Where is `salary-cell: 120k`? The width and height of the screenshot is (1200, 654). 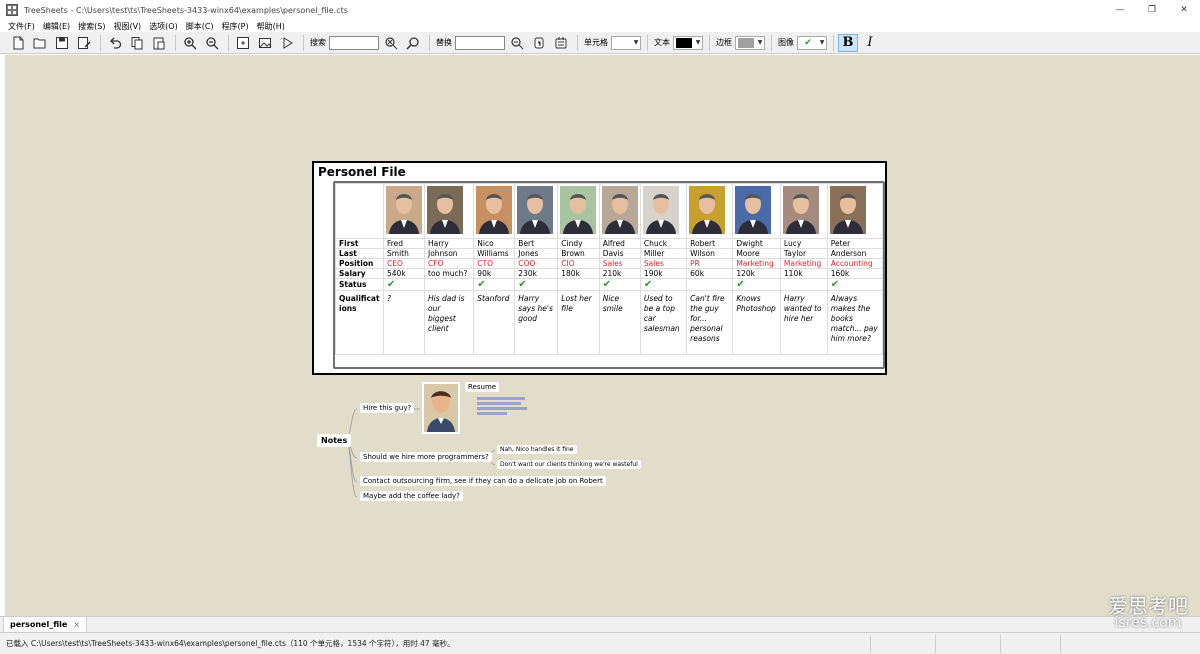 salary-cell: 120k is located at coordinates (756, 273).